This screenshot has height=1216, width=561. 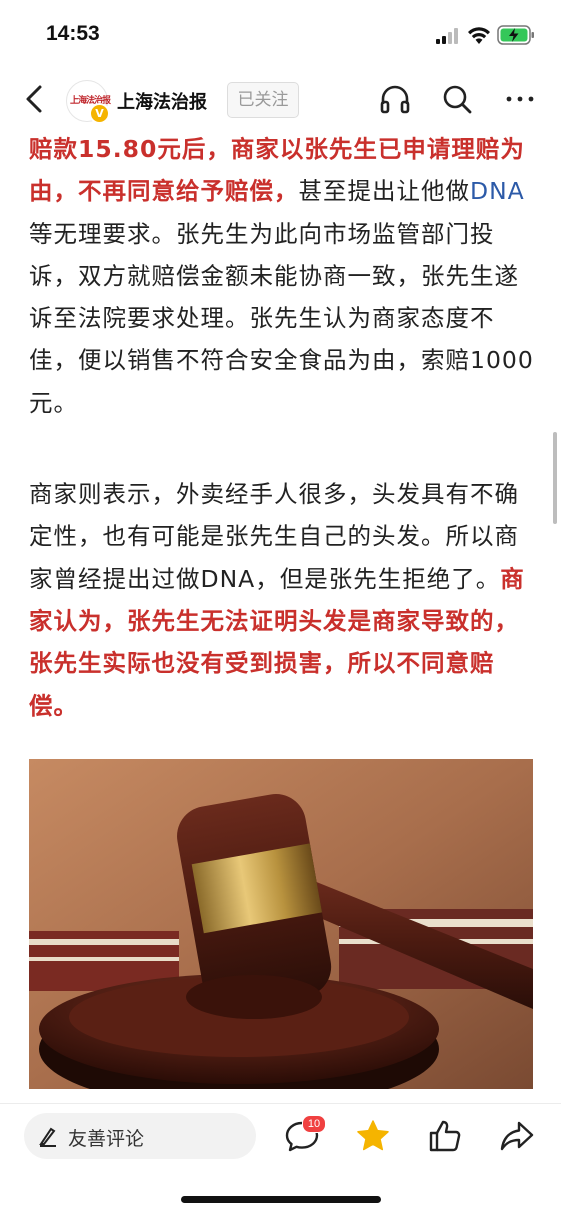 I want to click on account-avatar: 上海法治报 V, so click(x=88, y=102).